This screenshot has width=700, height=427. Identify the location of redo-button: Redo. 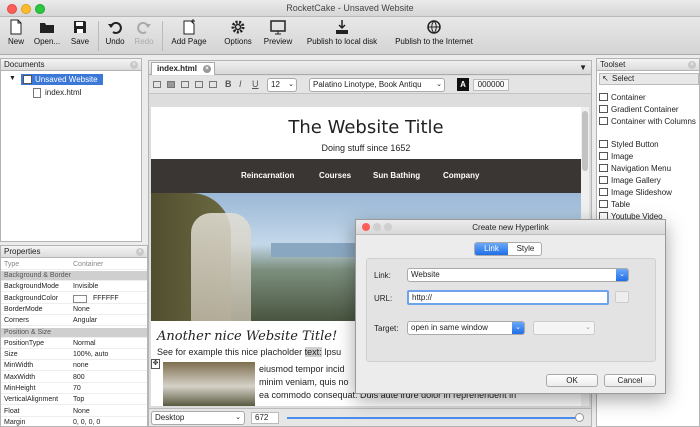
(144, 32).